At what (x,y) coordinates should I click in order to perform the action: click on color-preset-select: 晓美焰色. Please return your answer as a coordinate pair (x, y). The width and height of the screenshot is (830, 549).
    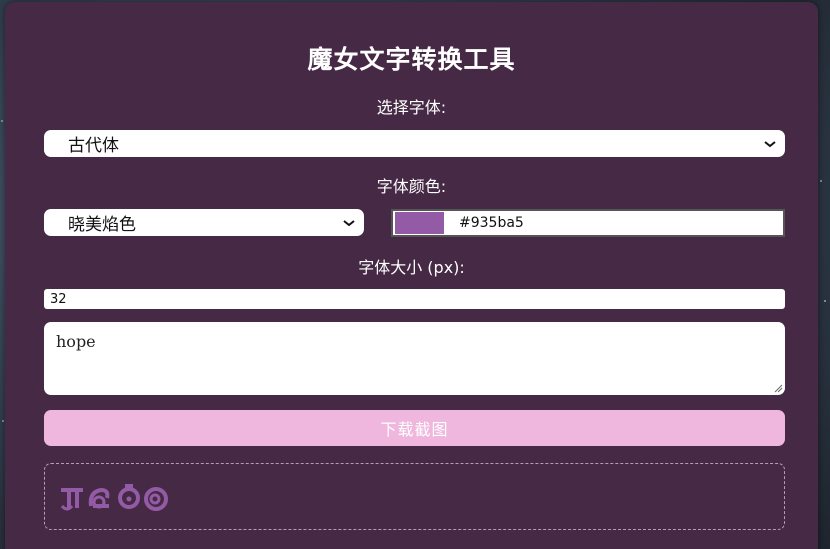
    Looking at the image, I should click on (204, 222).